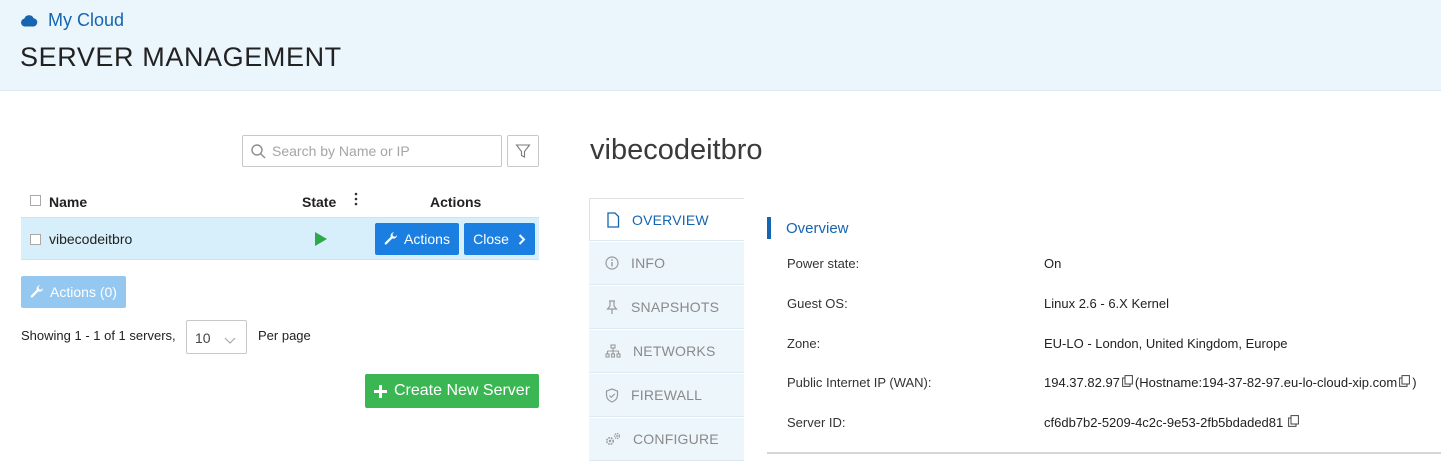 This screenshot has height=461, width=1441. I want to click on close-label: Close, so click(491, 239).